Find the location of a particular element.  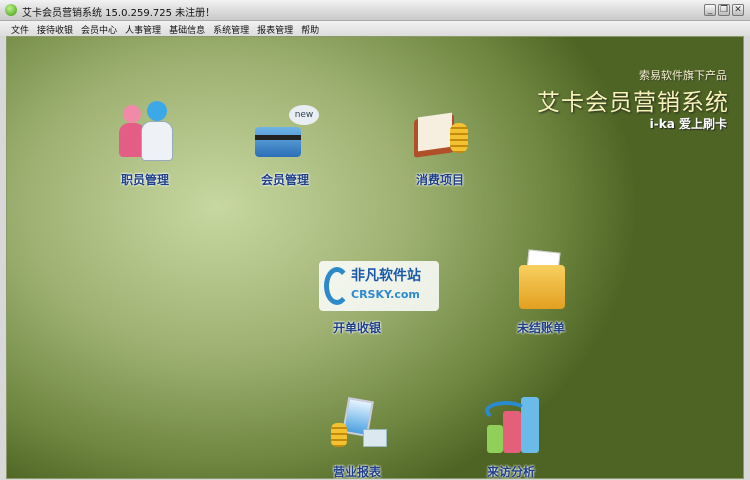

menu-basic-info: 基础信息 is located at coordinates (188, 28).